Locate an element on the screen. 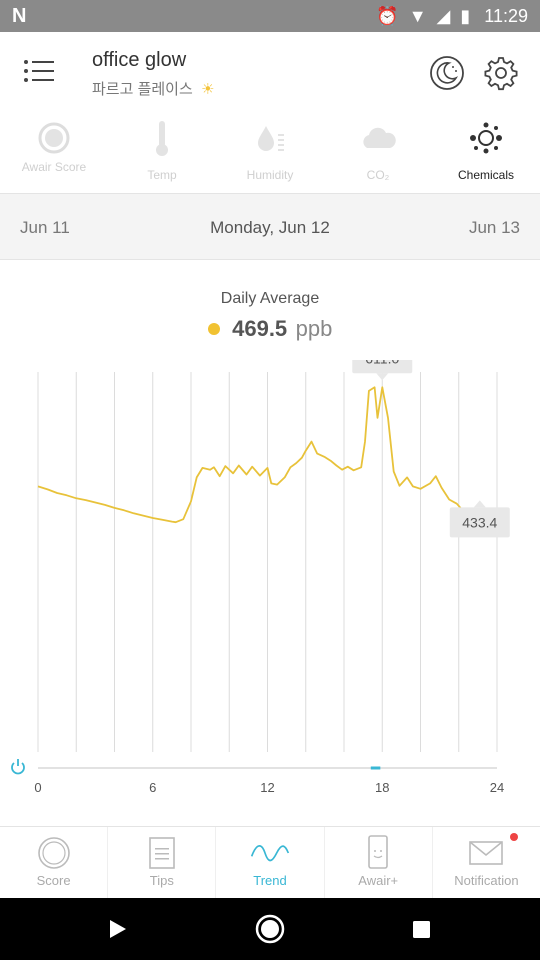 This screenshot has height=965, width=540. system-navigation-bar is located at coordinates (270, 929).